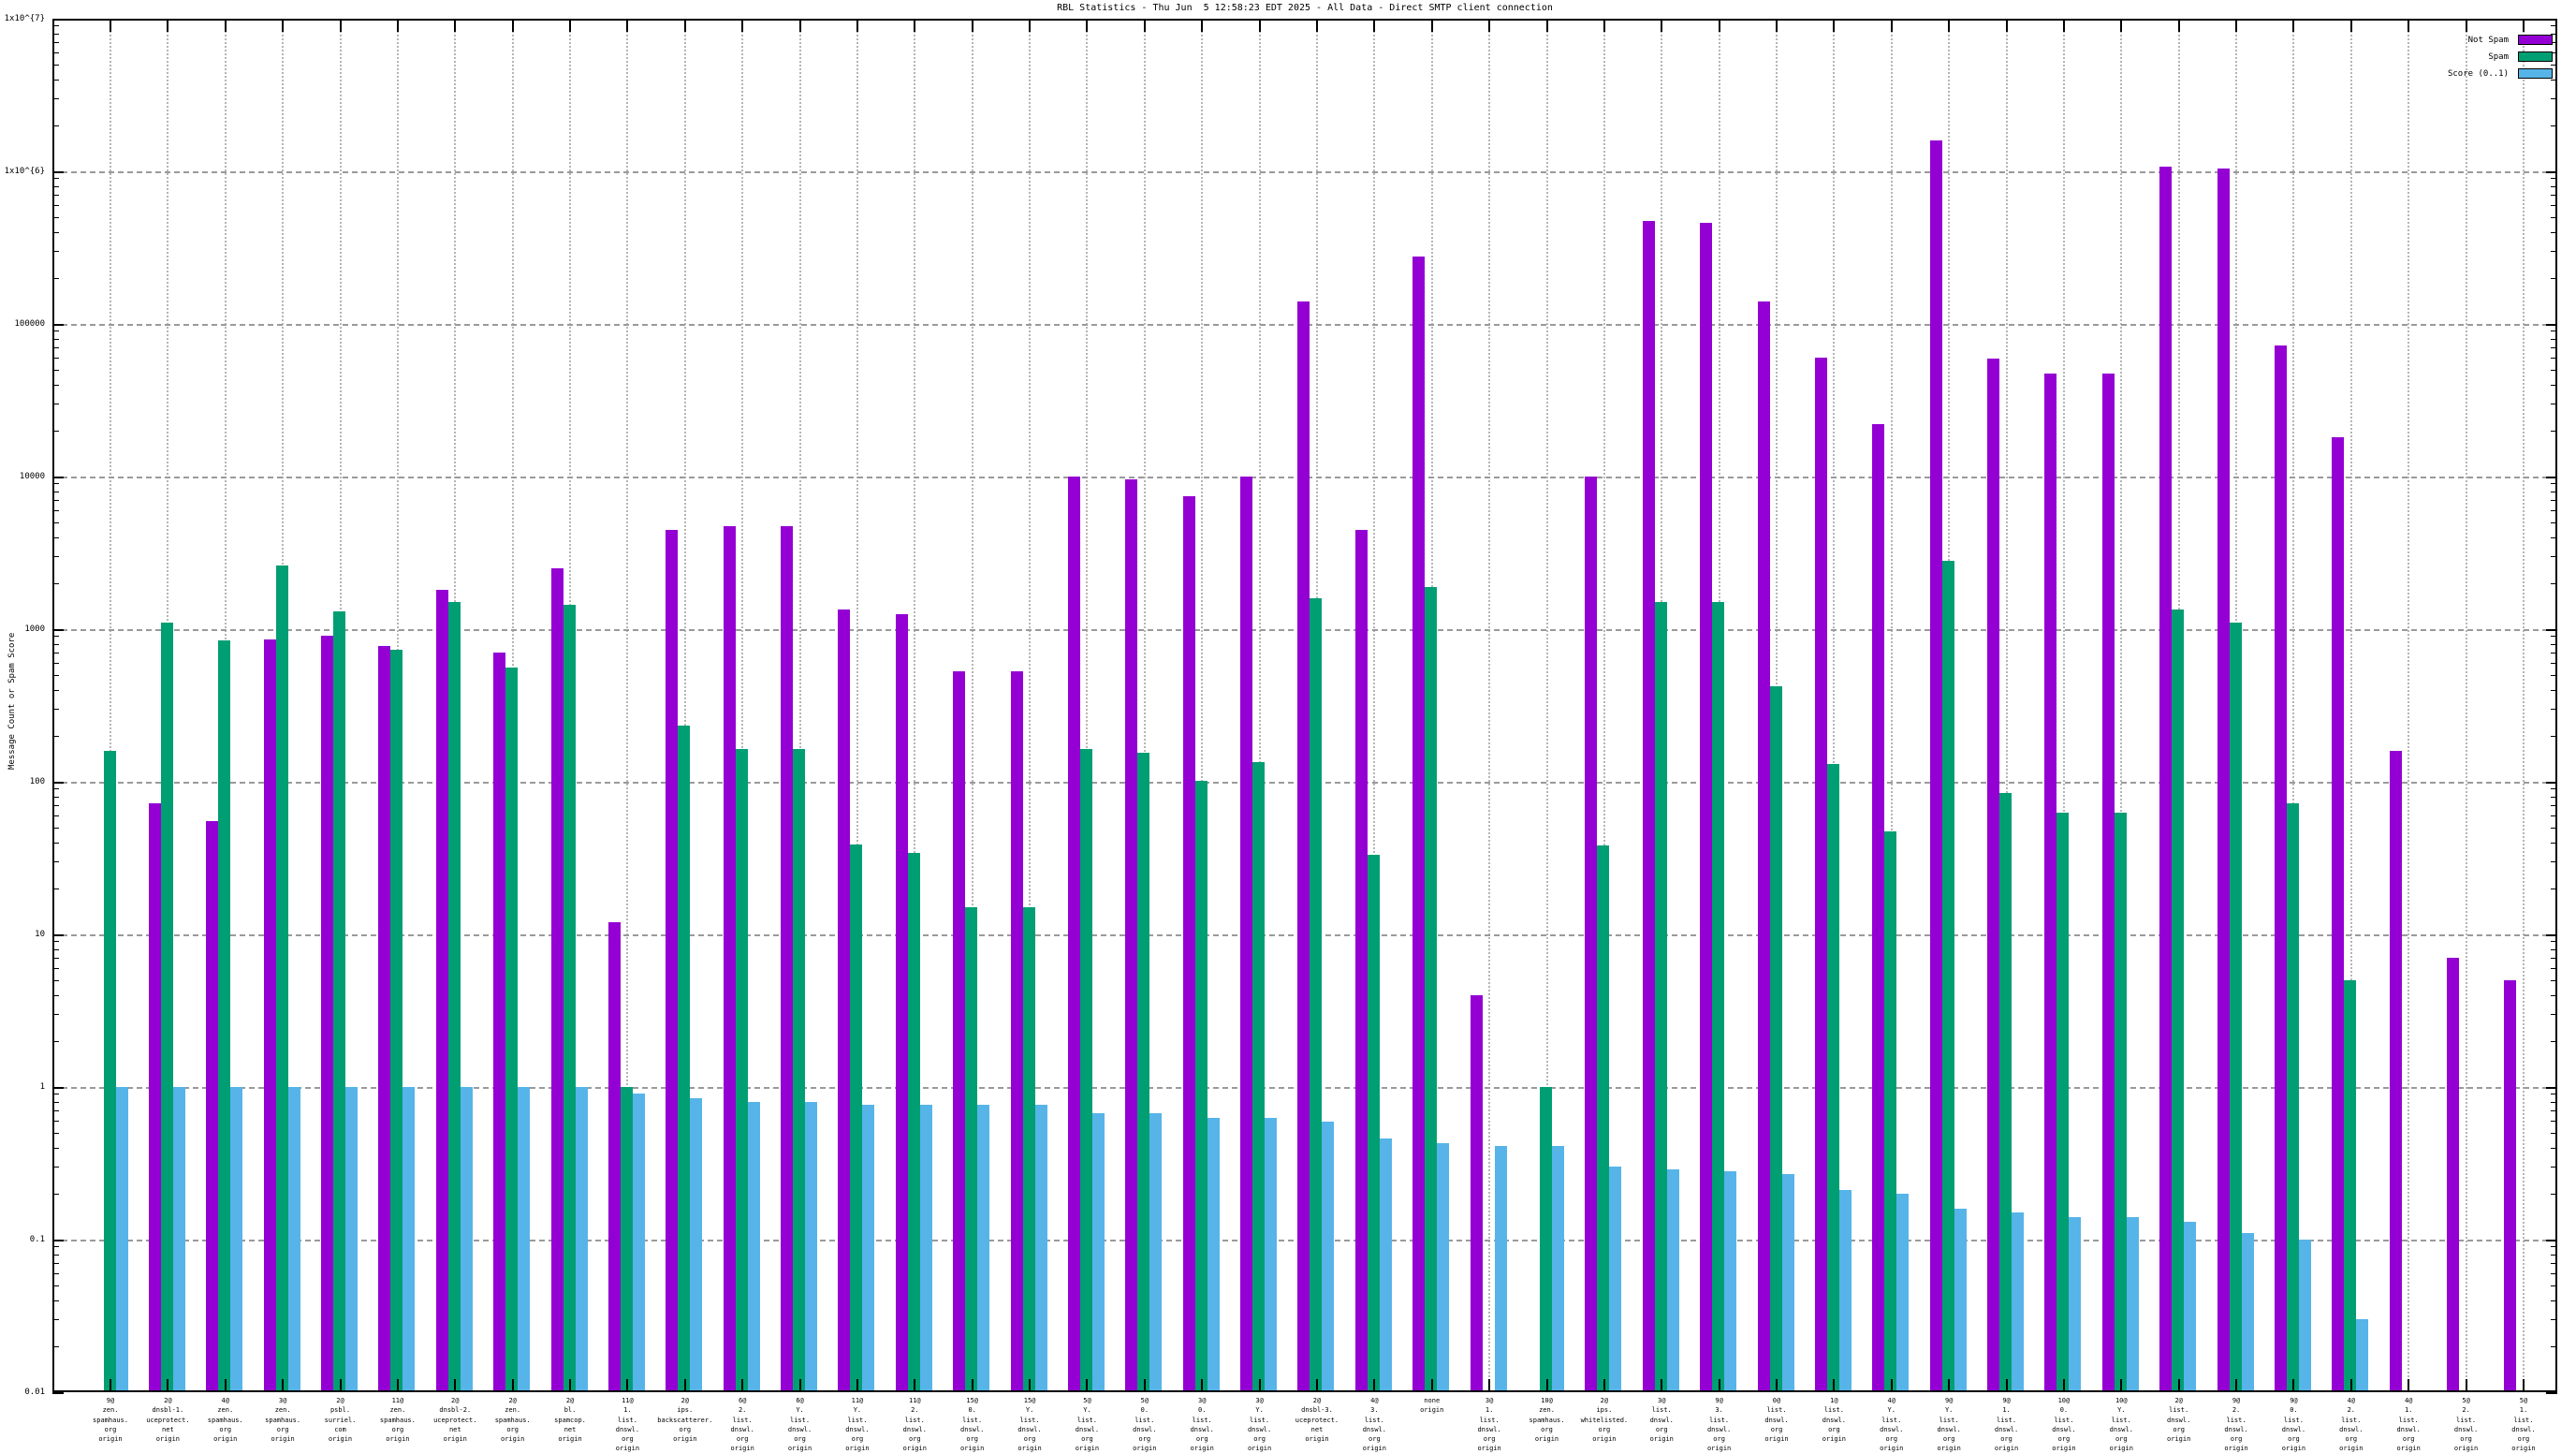  What do you see at coordinates (168, 1400) in the screenshot?
I see `x-tick-label-line: 2@` at bounding box center [168, 1400].